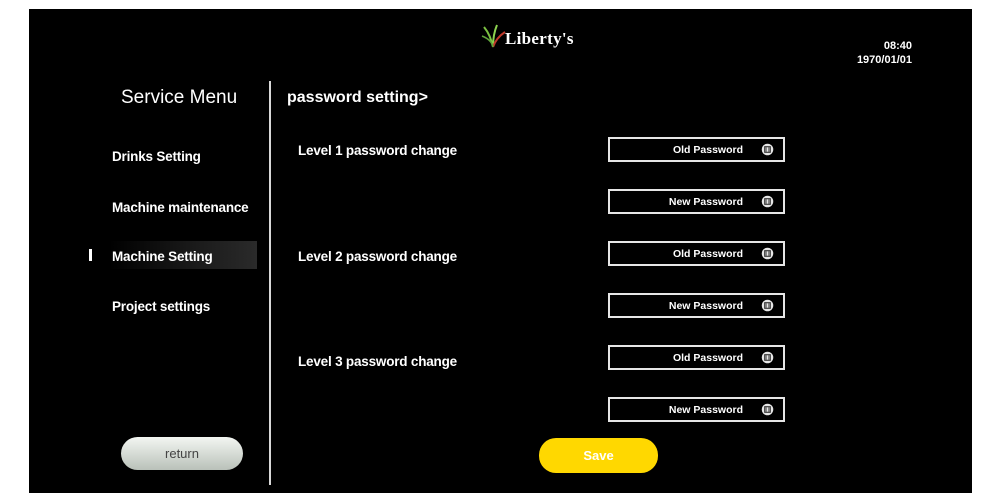 The image size is (985, 501). I want to click on clock: 08:40 1970/01/01, so click(884, 53).